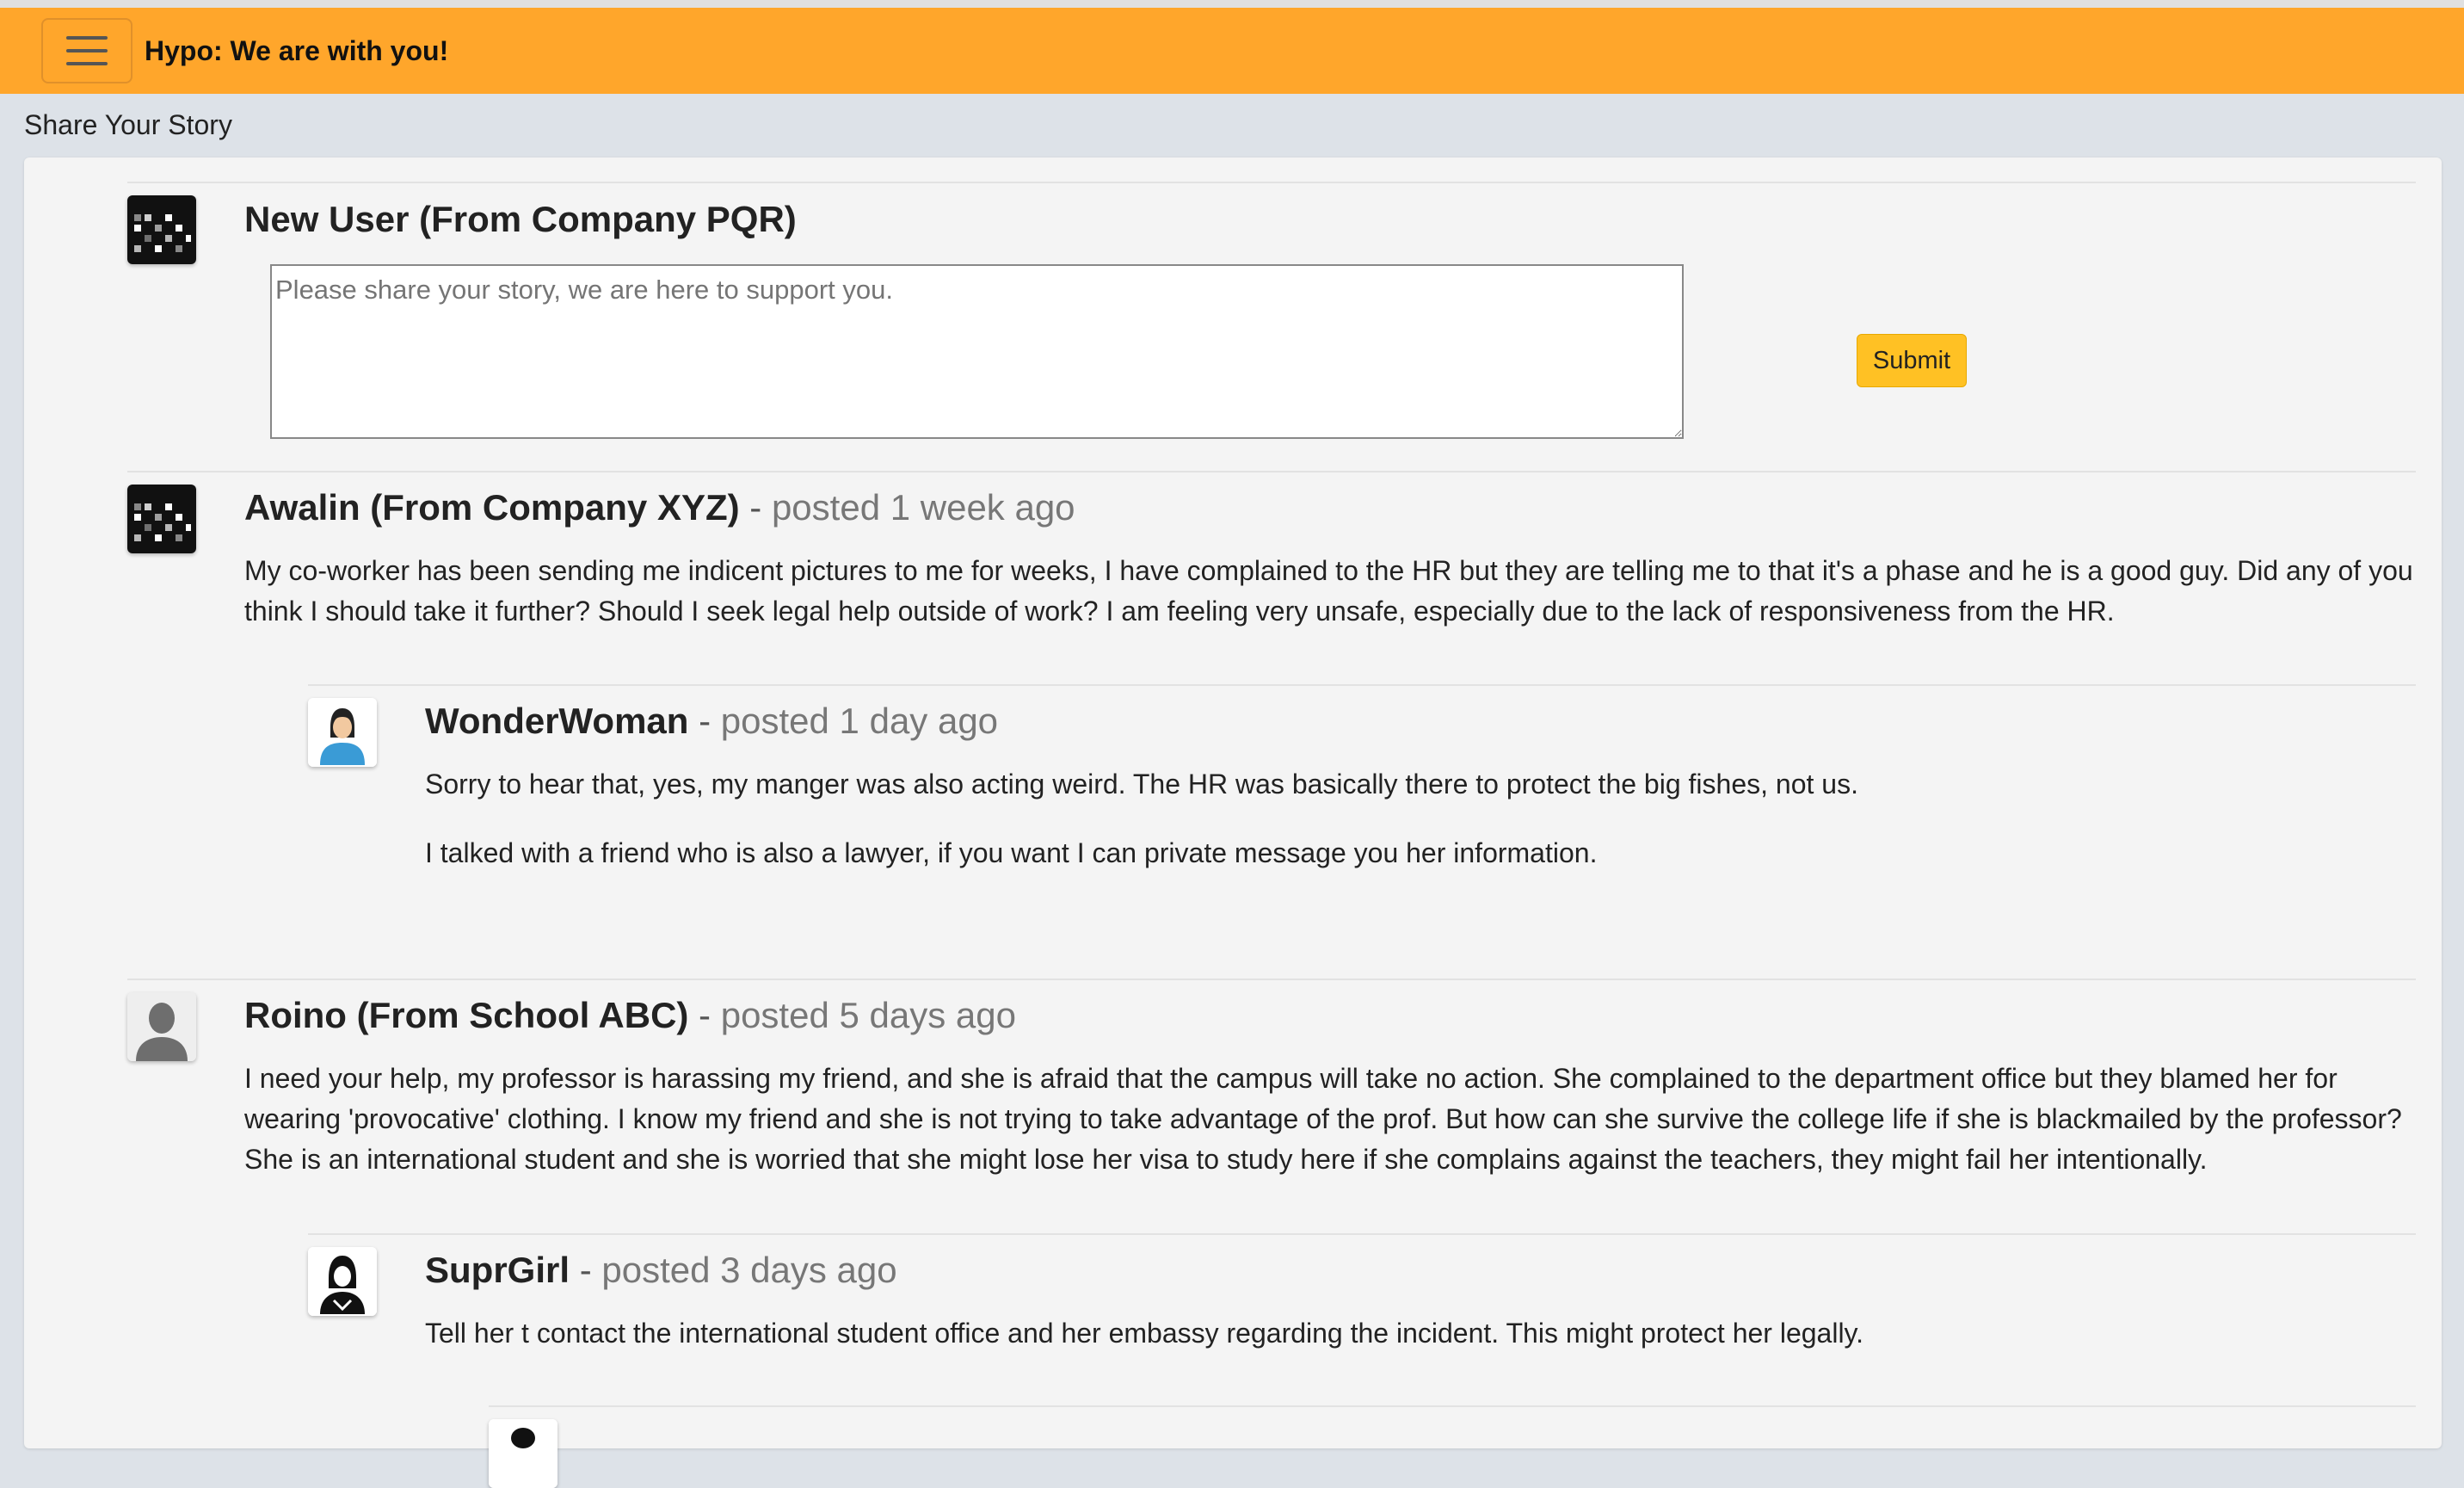 This screenshot has height=1488, width=2464. I want to click on story-input, so click(977, 351).